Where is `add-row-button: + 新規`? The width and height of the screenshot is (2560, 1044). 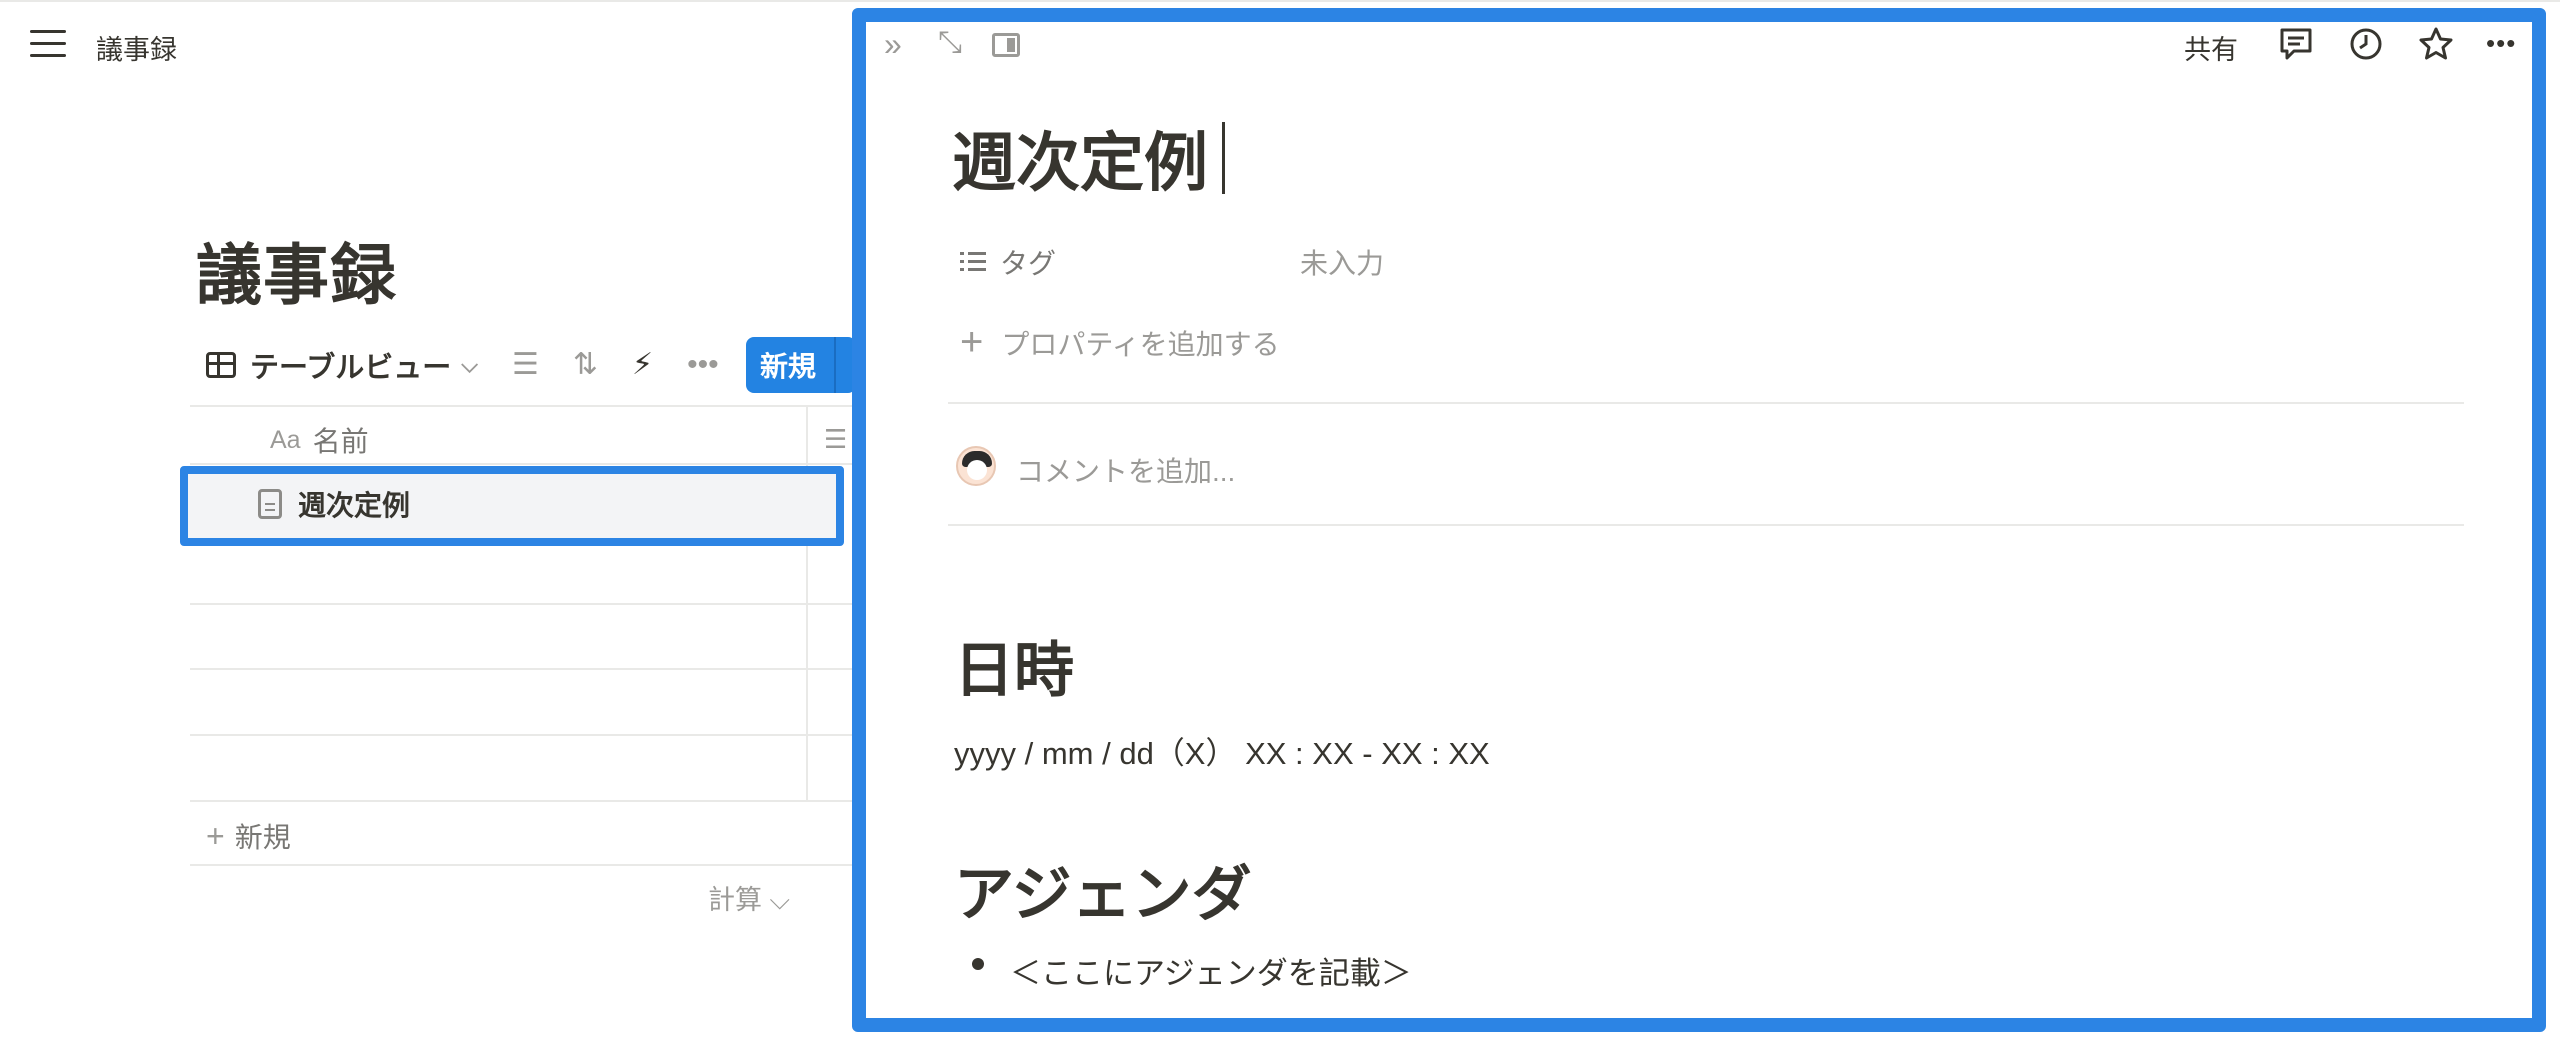
add-row-button: + 新規 is located at coordinates (248, 836).